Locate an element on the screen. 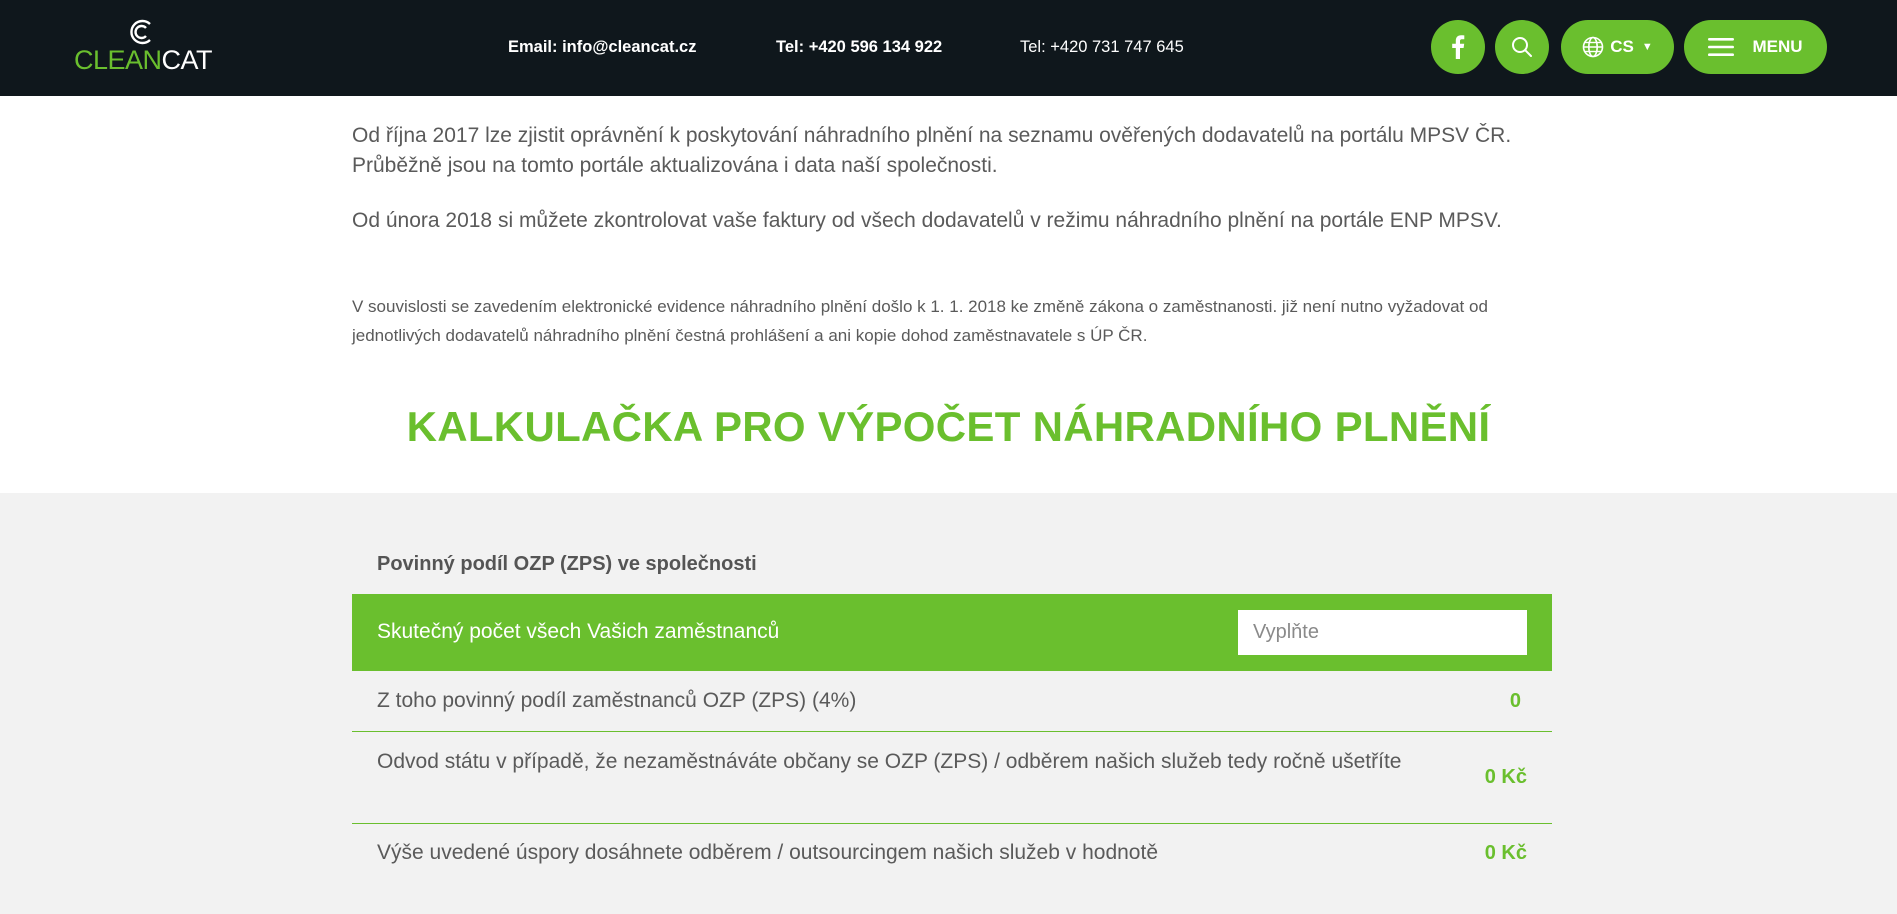 This screenshot has width=1897, height=914. calculator-heading: KALKULAČKA PRO VÝPOČET NÁHRADNÍHO PLNĚNÍ is located at coordinates (948, 426).